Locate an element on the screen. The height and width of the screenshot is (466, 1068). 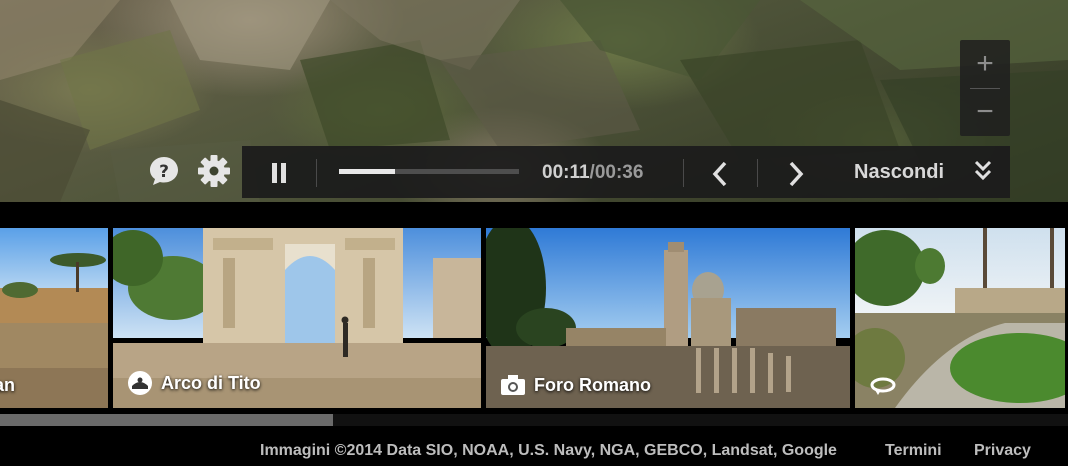
tour-progress-bar is located at coordinates (429, 171).